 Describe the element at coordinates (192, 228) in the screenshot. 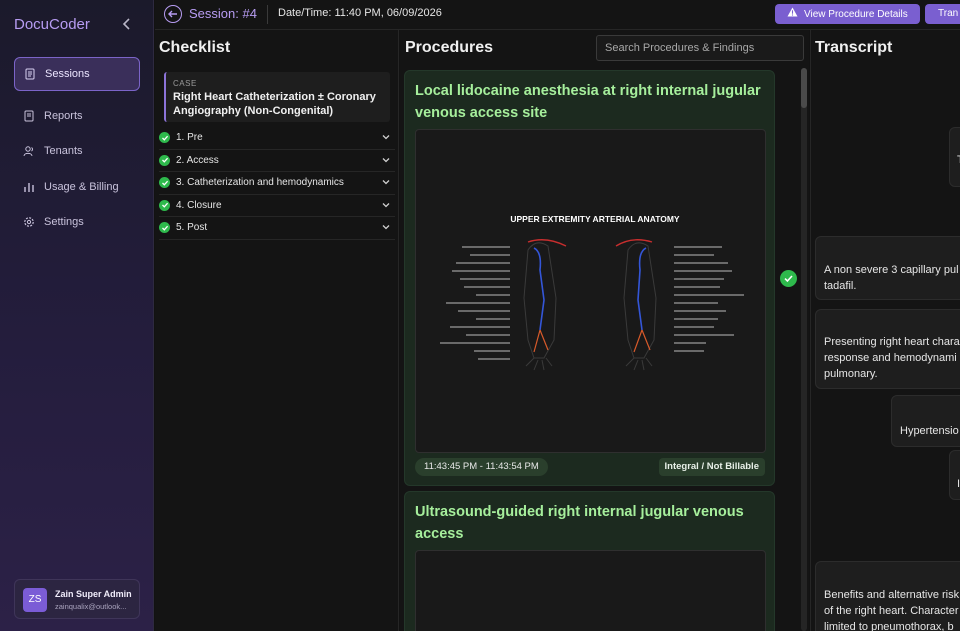

I see `checklist-item-label: 5. Post` at that location.